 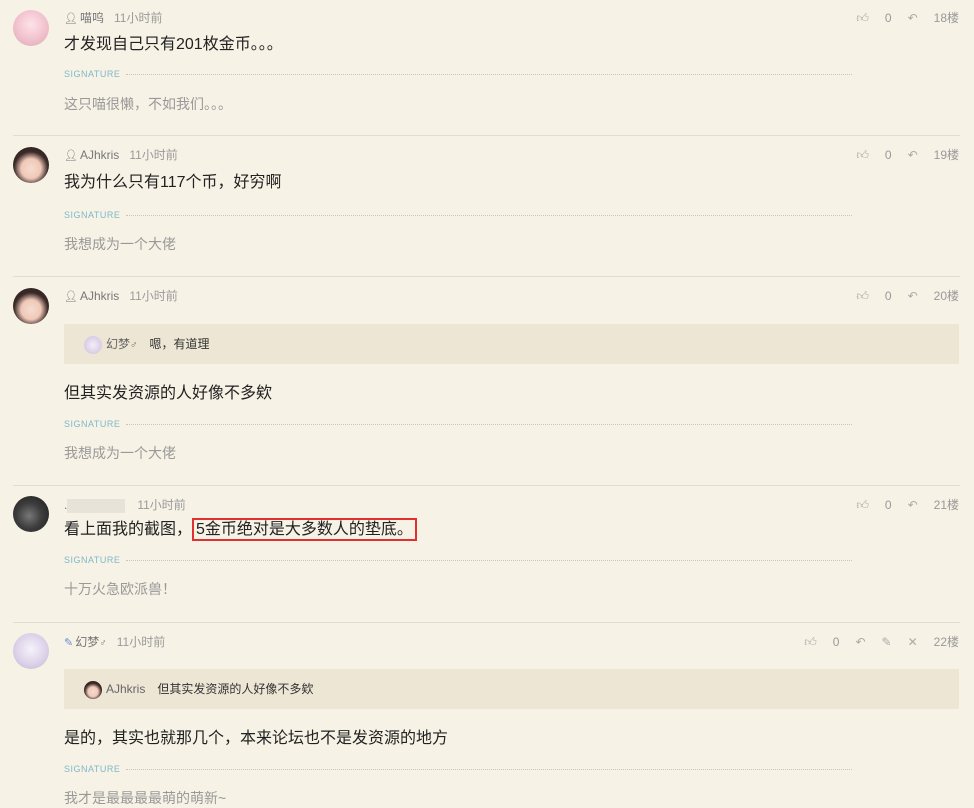 I want to click on post-content: 看上面我的截图， 5金币绝对是大多数人的垫底。, so click(x=240, y=529).